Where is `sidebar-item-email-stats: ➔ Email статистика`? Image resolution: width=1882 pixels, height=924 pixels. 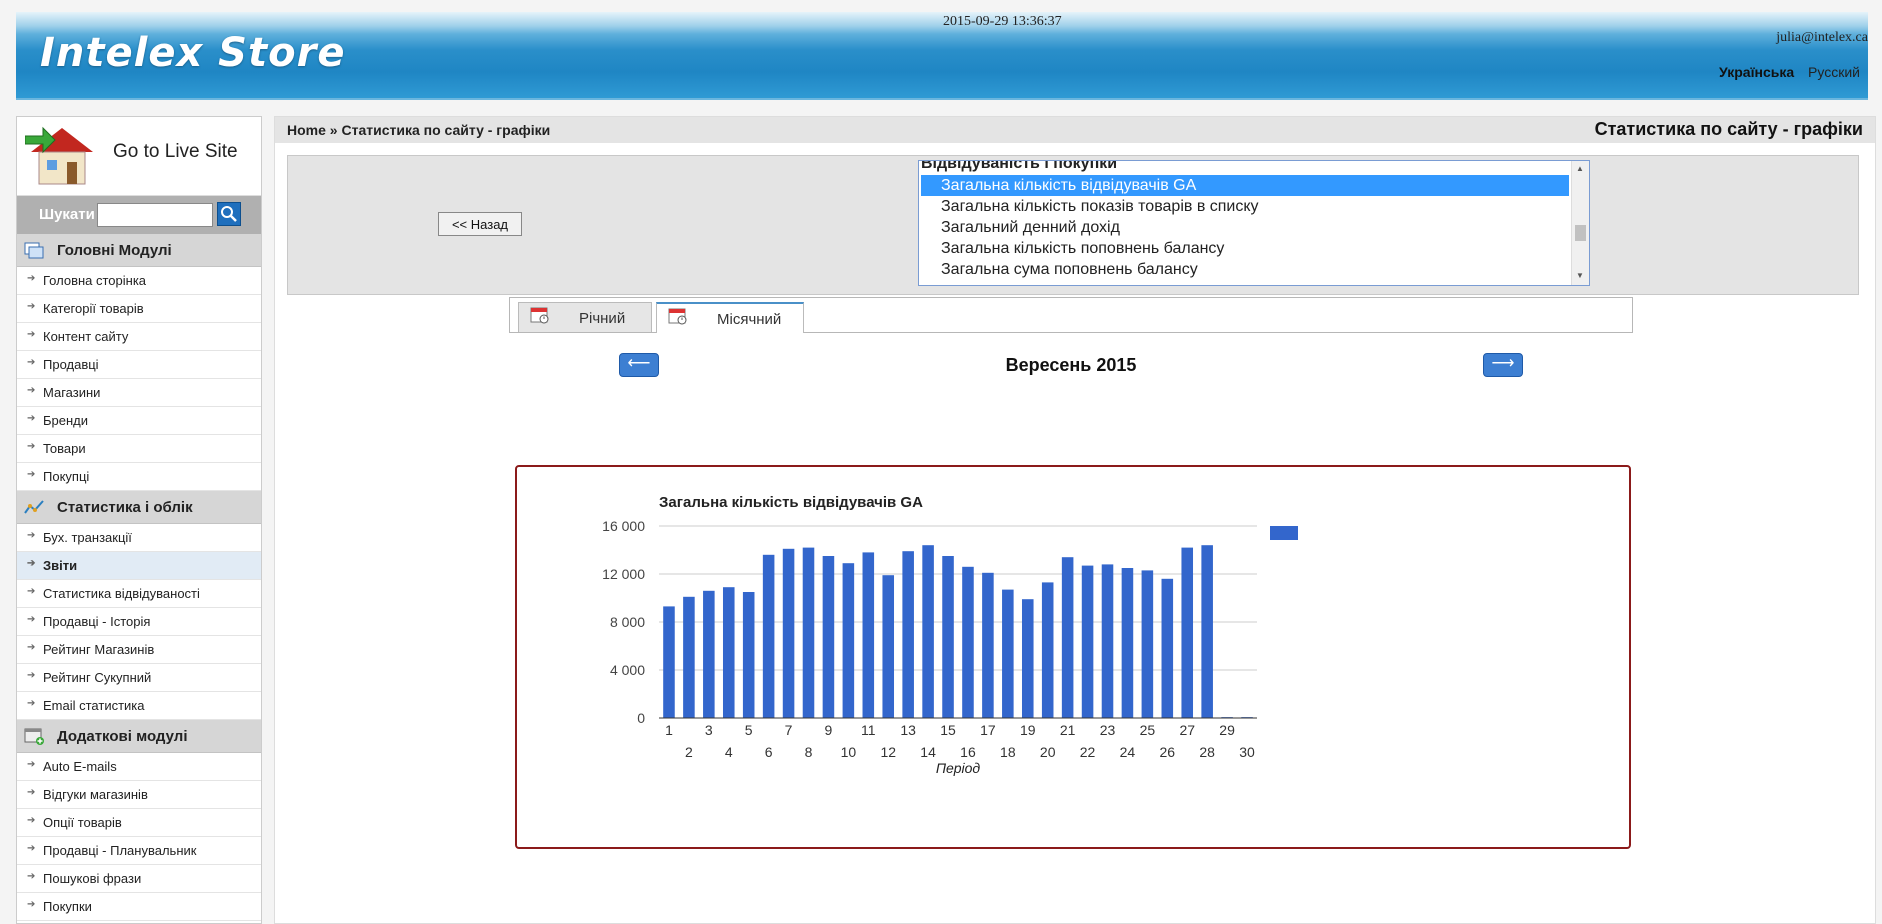 sidebar-item-email-stats: ➔ Email статистика is located at coordinates (139, 706).